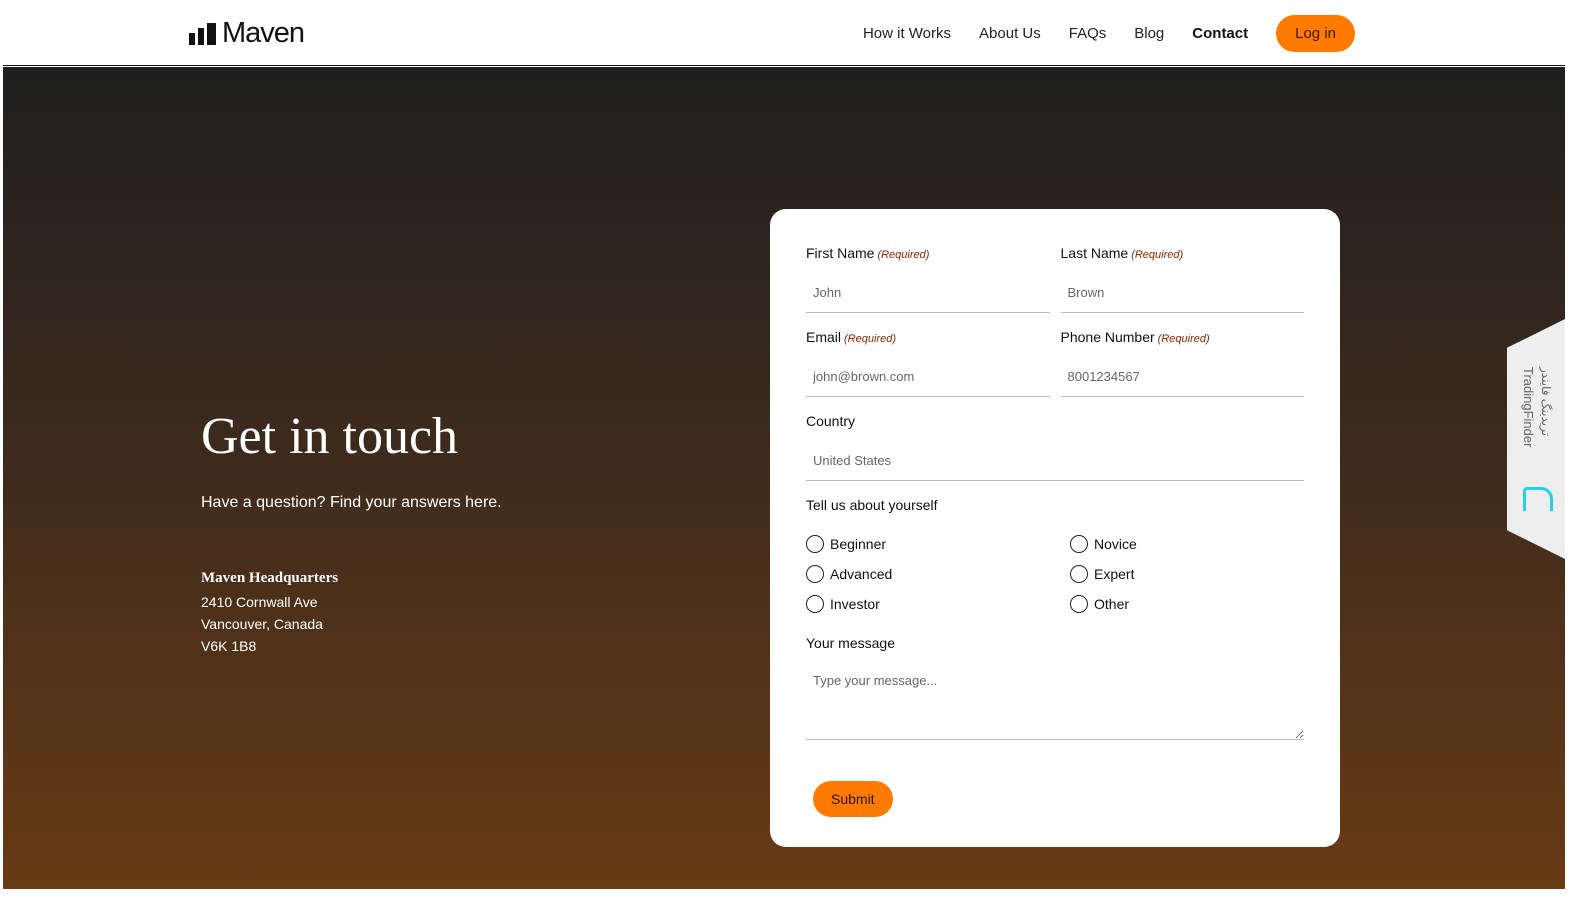 Image resolution: width=1585 pixels, height=902 pixels. Describe the element at coordinates (1187, 574) in the screenshot. I see `radio-expert: Expert` at that location.